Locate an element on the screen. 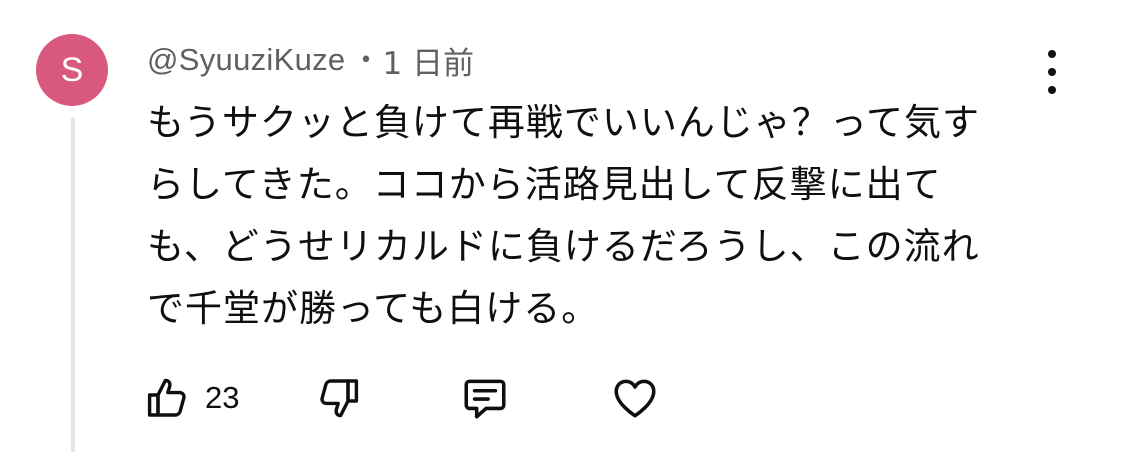 The height and width of the screenshot is (452, 1125). reply-button is located at coordinates (485, 398).